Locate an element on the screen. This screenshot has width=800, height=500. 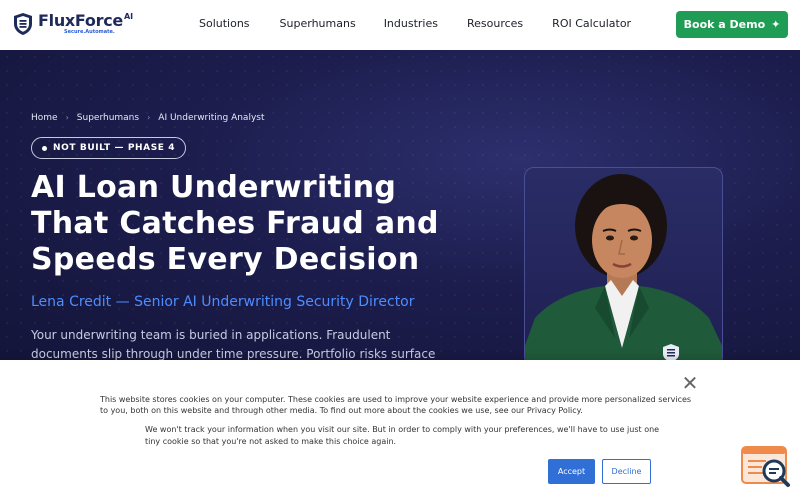
book-demo-button: Book a Demo ✦ is located at coordinates (732, 24).